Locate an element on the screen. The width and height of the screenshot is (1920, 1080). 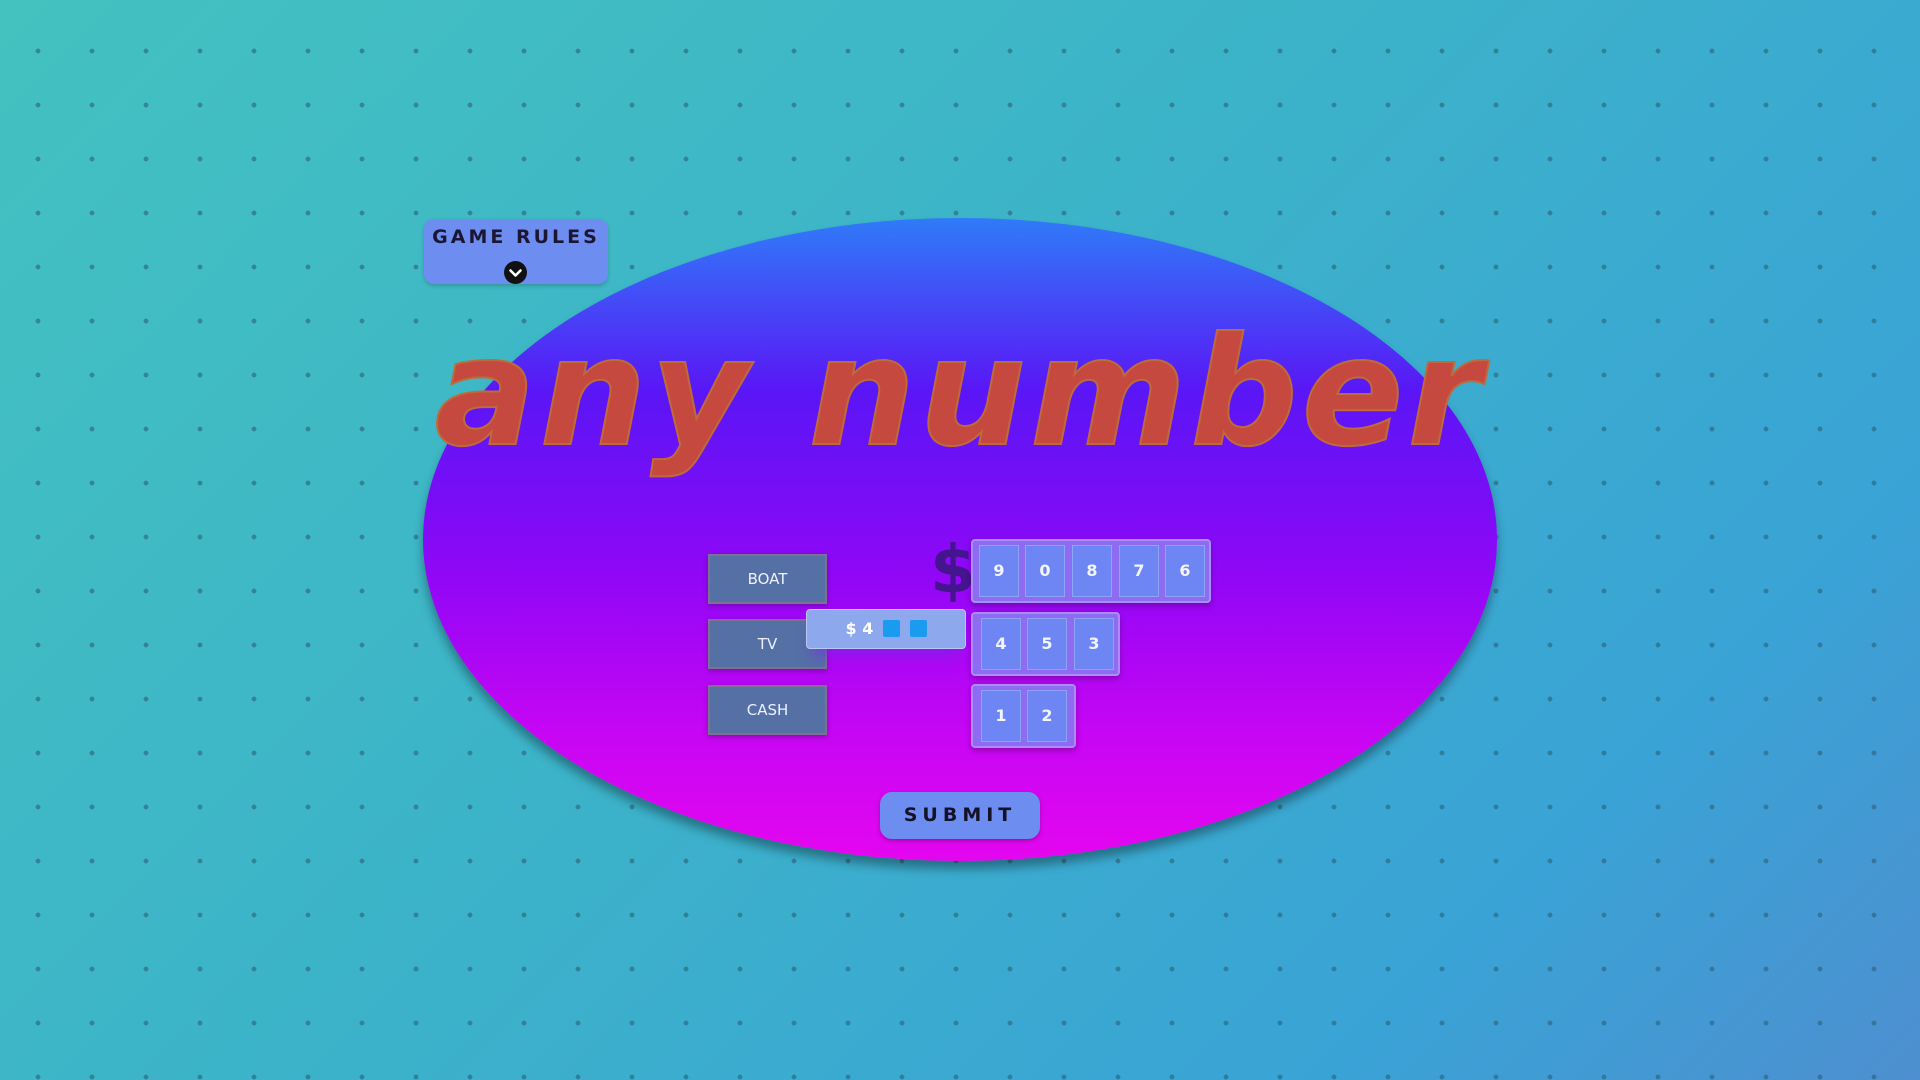
digit-tile: 0 is located at coordinates (1045, 571).